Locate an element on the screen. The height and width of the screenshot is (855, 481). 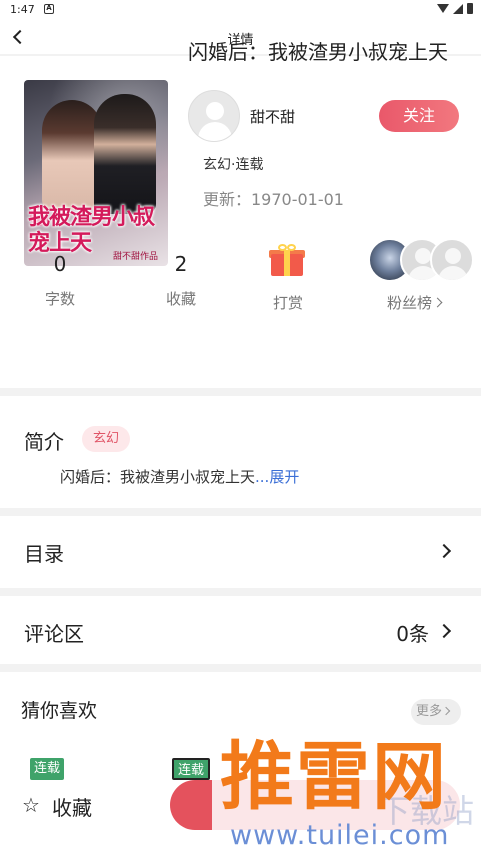
comments-row: 评论区 0条 is located at coordinates (240, 630).